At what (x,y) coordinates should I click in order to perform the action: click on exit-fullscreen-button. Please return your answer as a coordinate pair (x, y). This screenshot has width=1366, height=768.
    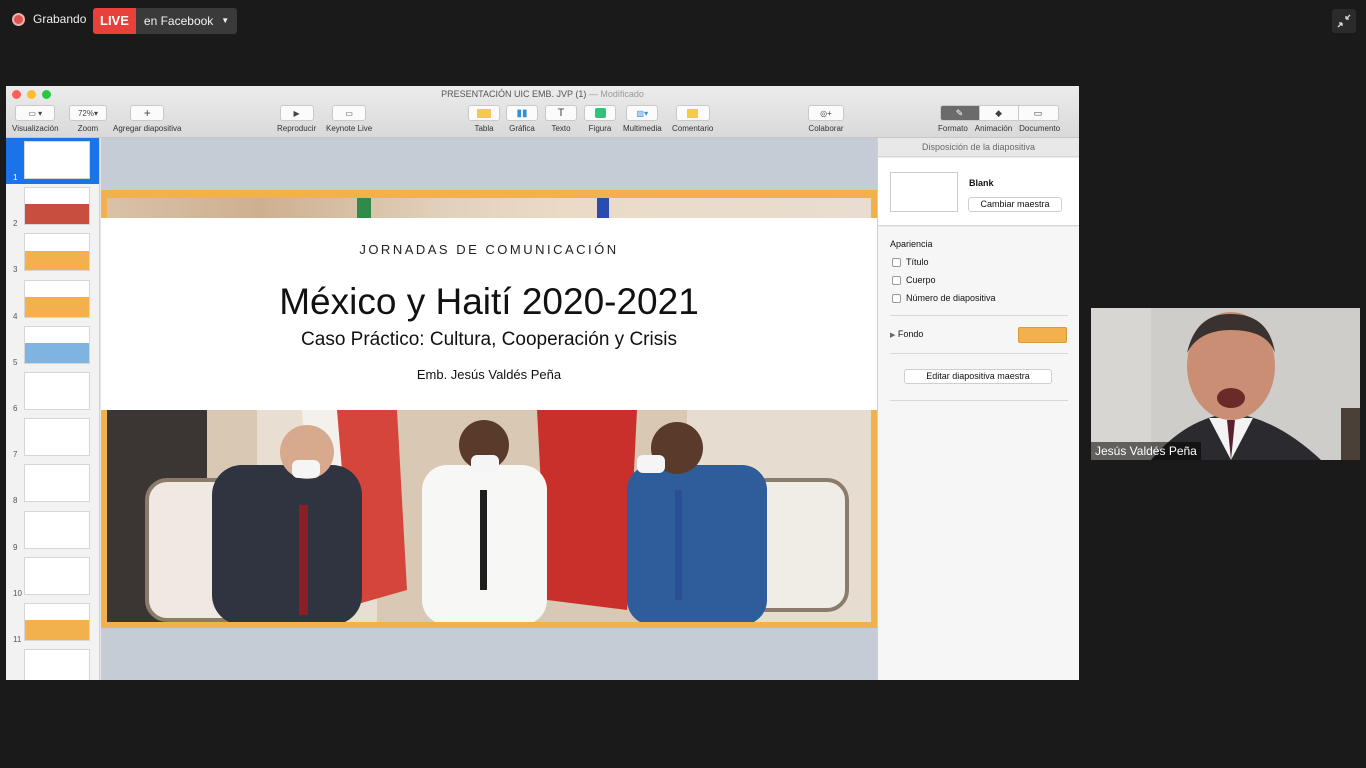
    Looking at the image, I should click on (1344, 21).